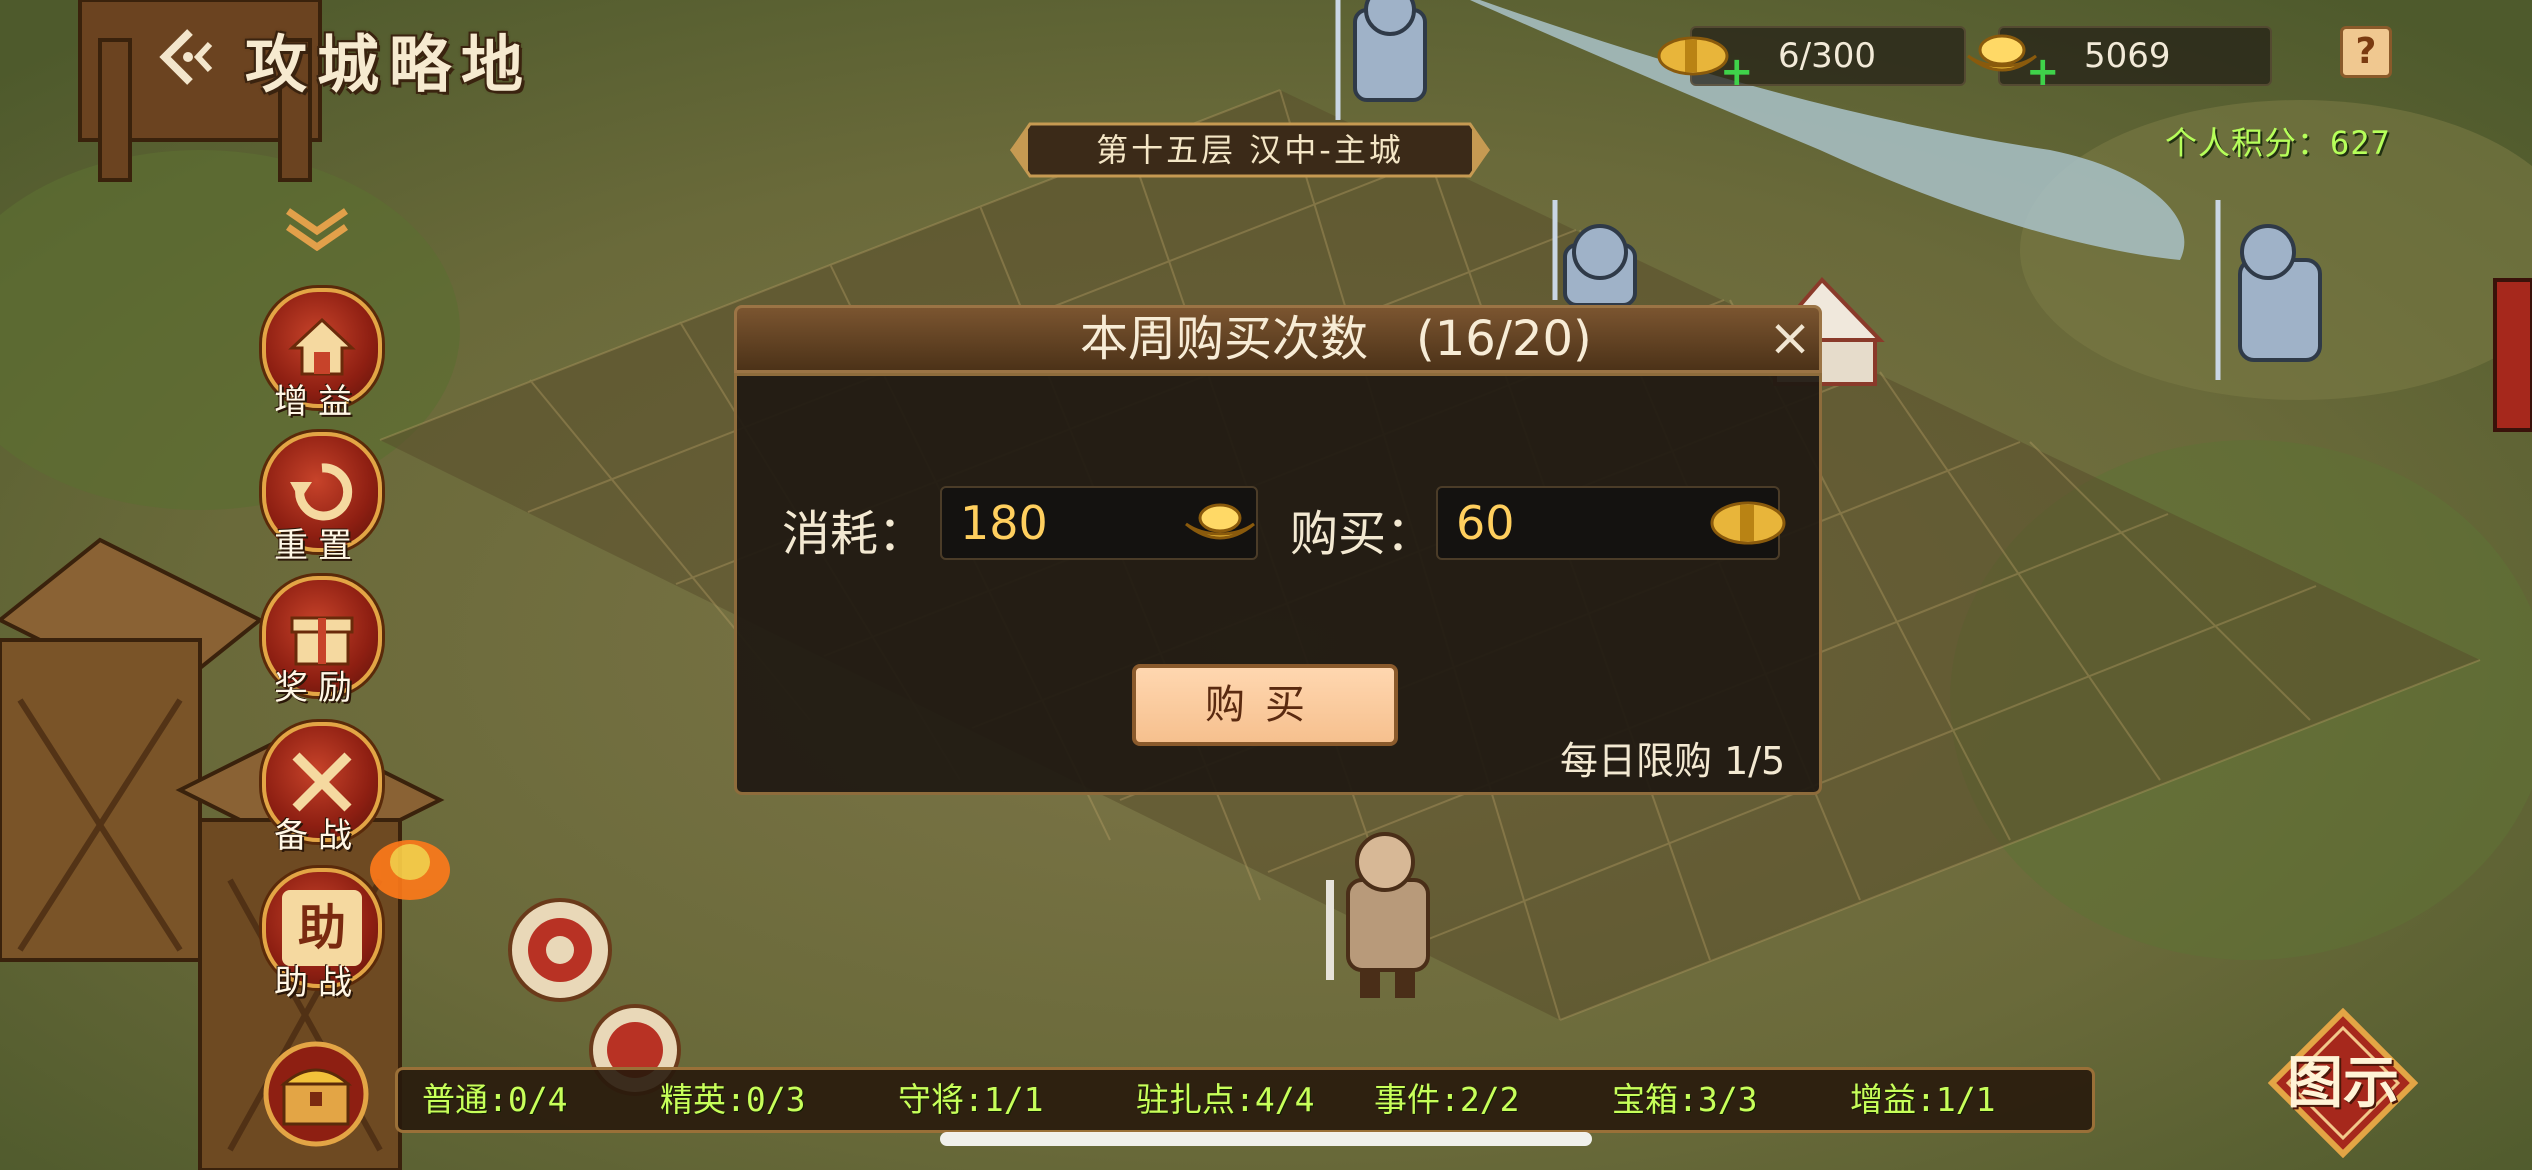  What do you see at coordinates (318, 546) in the screenshot?
I see `reset-label: 重置` at bounding box center [318, 546].